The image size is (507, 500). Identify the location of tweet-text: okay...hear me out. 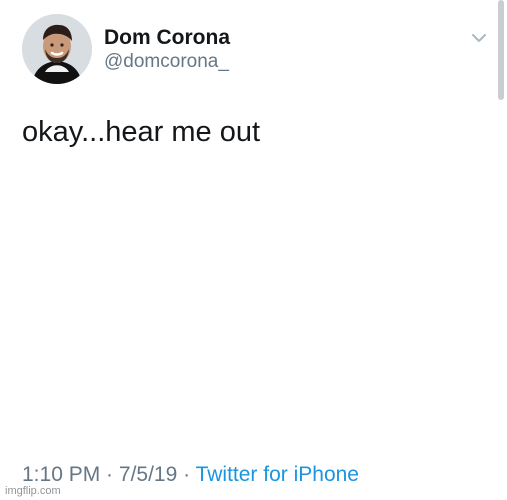
(141, 132).